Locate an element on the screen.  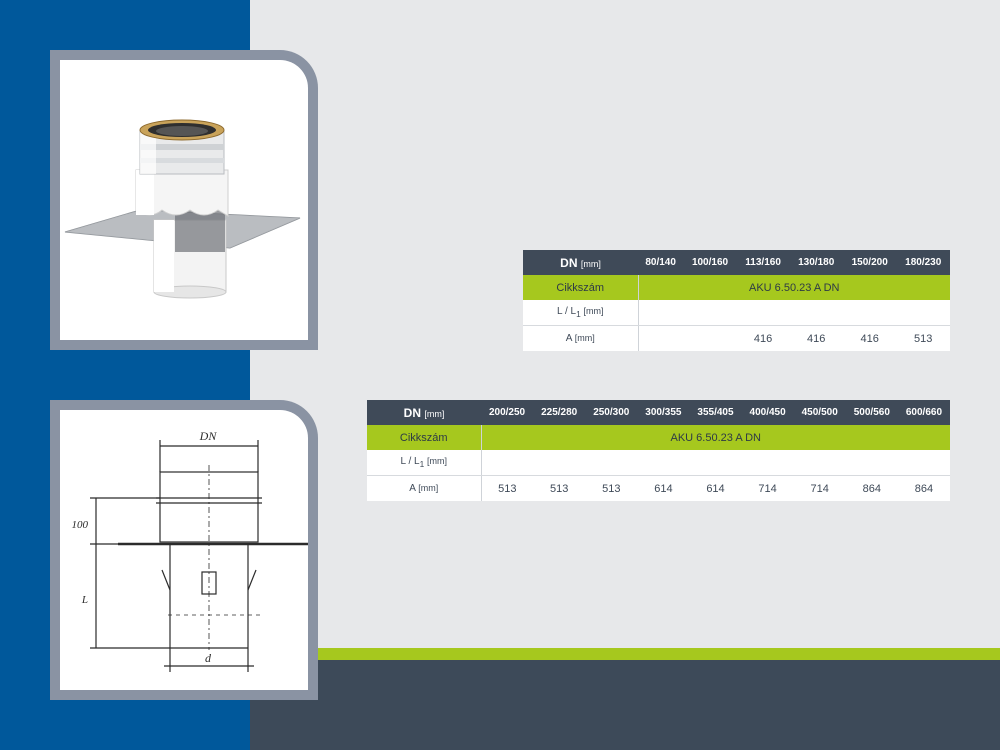
product-photo-frame is located at coordinates (184, 200).